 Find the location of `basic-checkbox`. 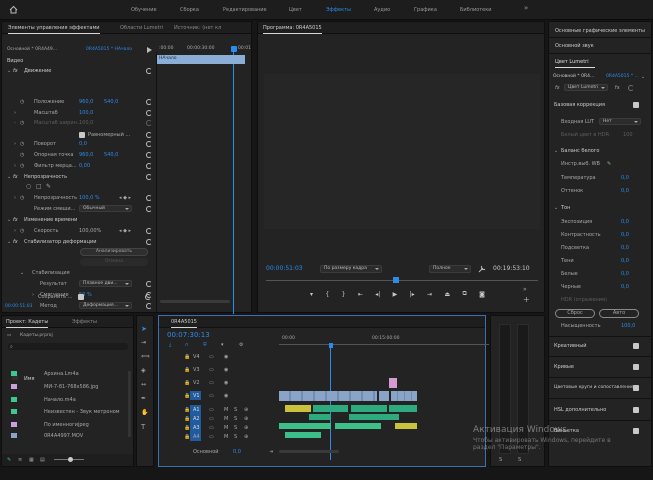

basic-checkbox is located at coordinates (636, 105).